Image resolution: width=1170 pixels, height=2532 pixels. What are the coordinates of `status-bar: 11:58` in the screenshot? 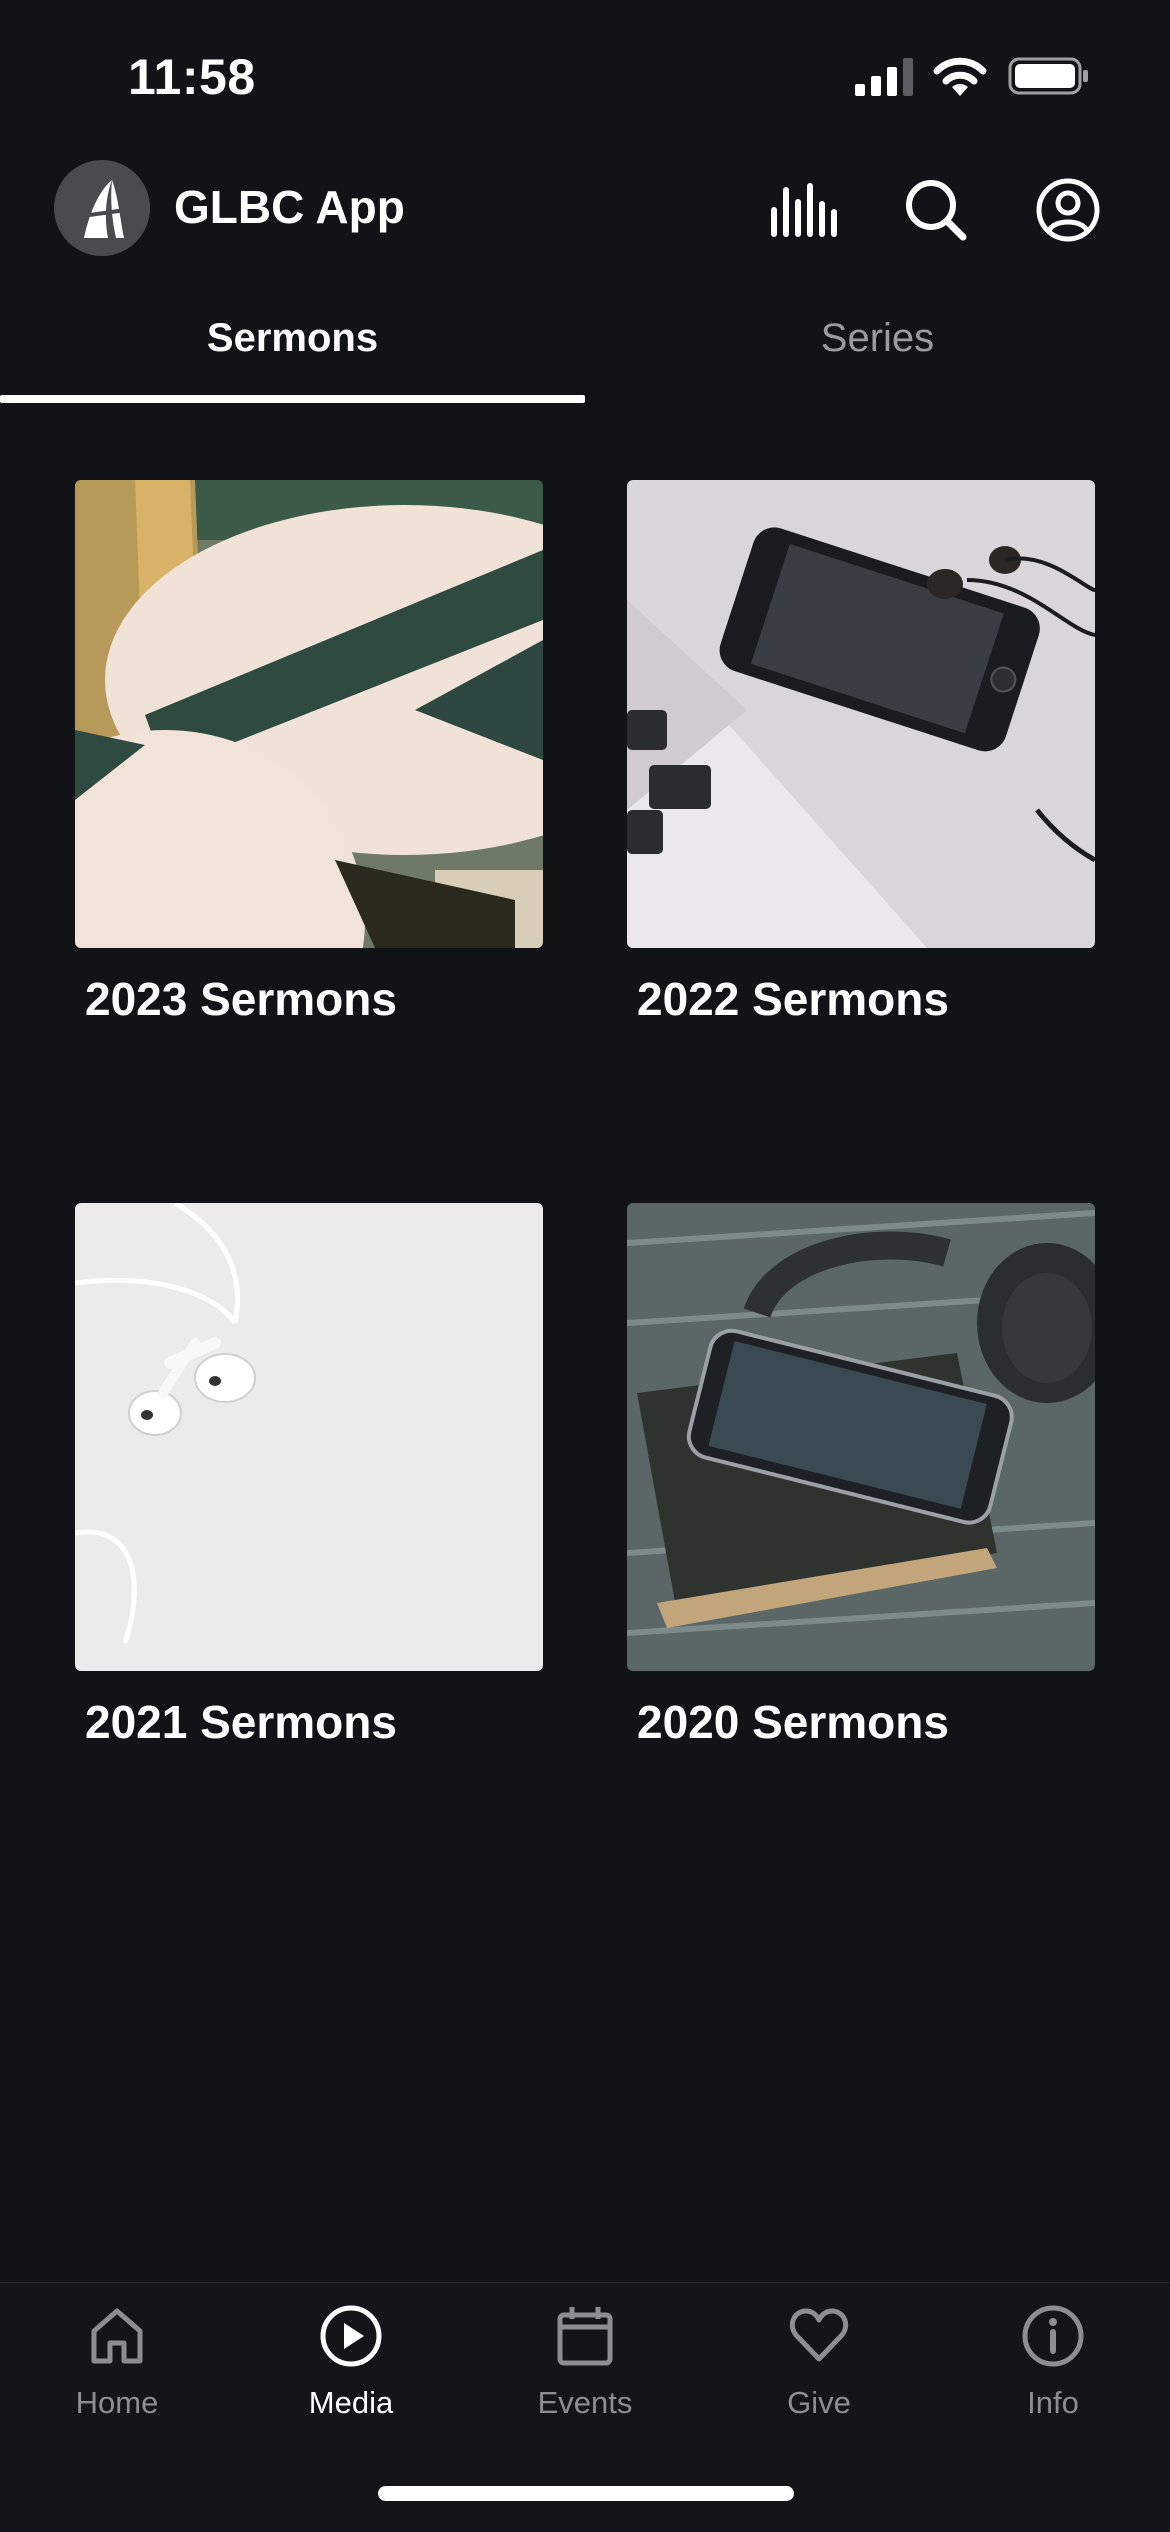 It's located at (585, 75).